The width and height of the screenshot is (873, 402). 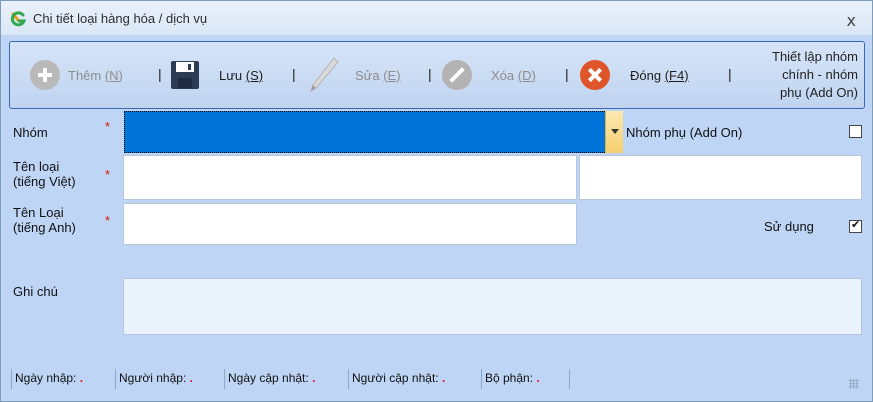 What do you see at coordinates (44, 181) in the screenshot?
I see `name-vi-label-line: (tiếng Việt)` at bounding box center [44, 181].